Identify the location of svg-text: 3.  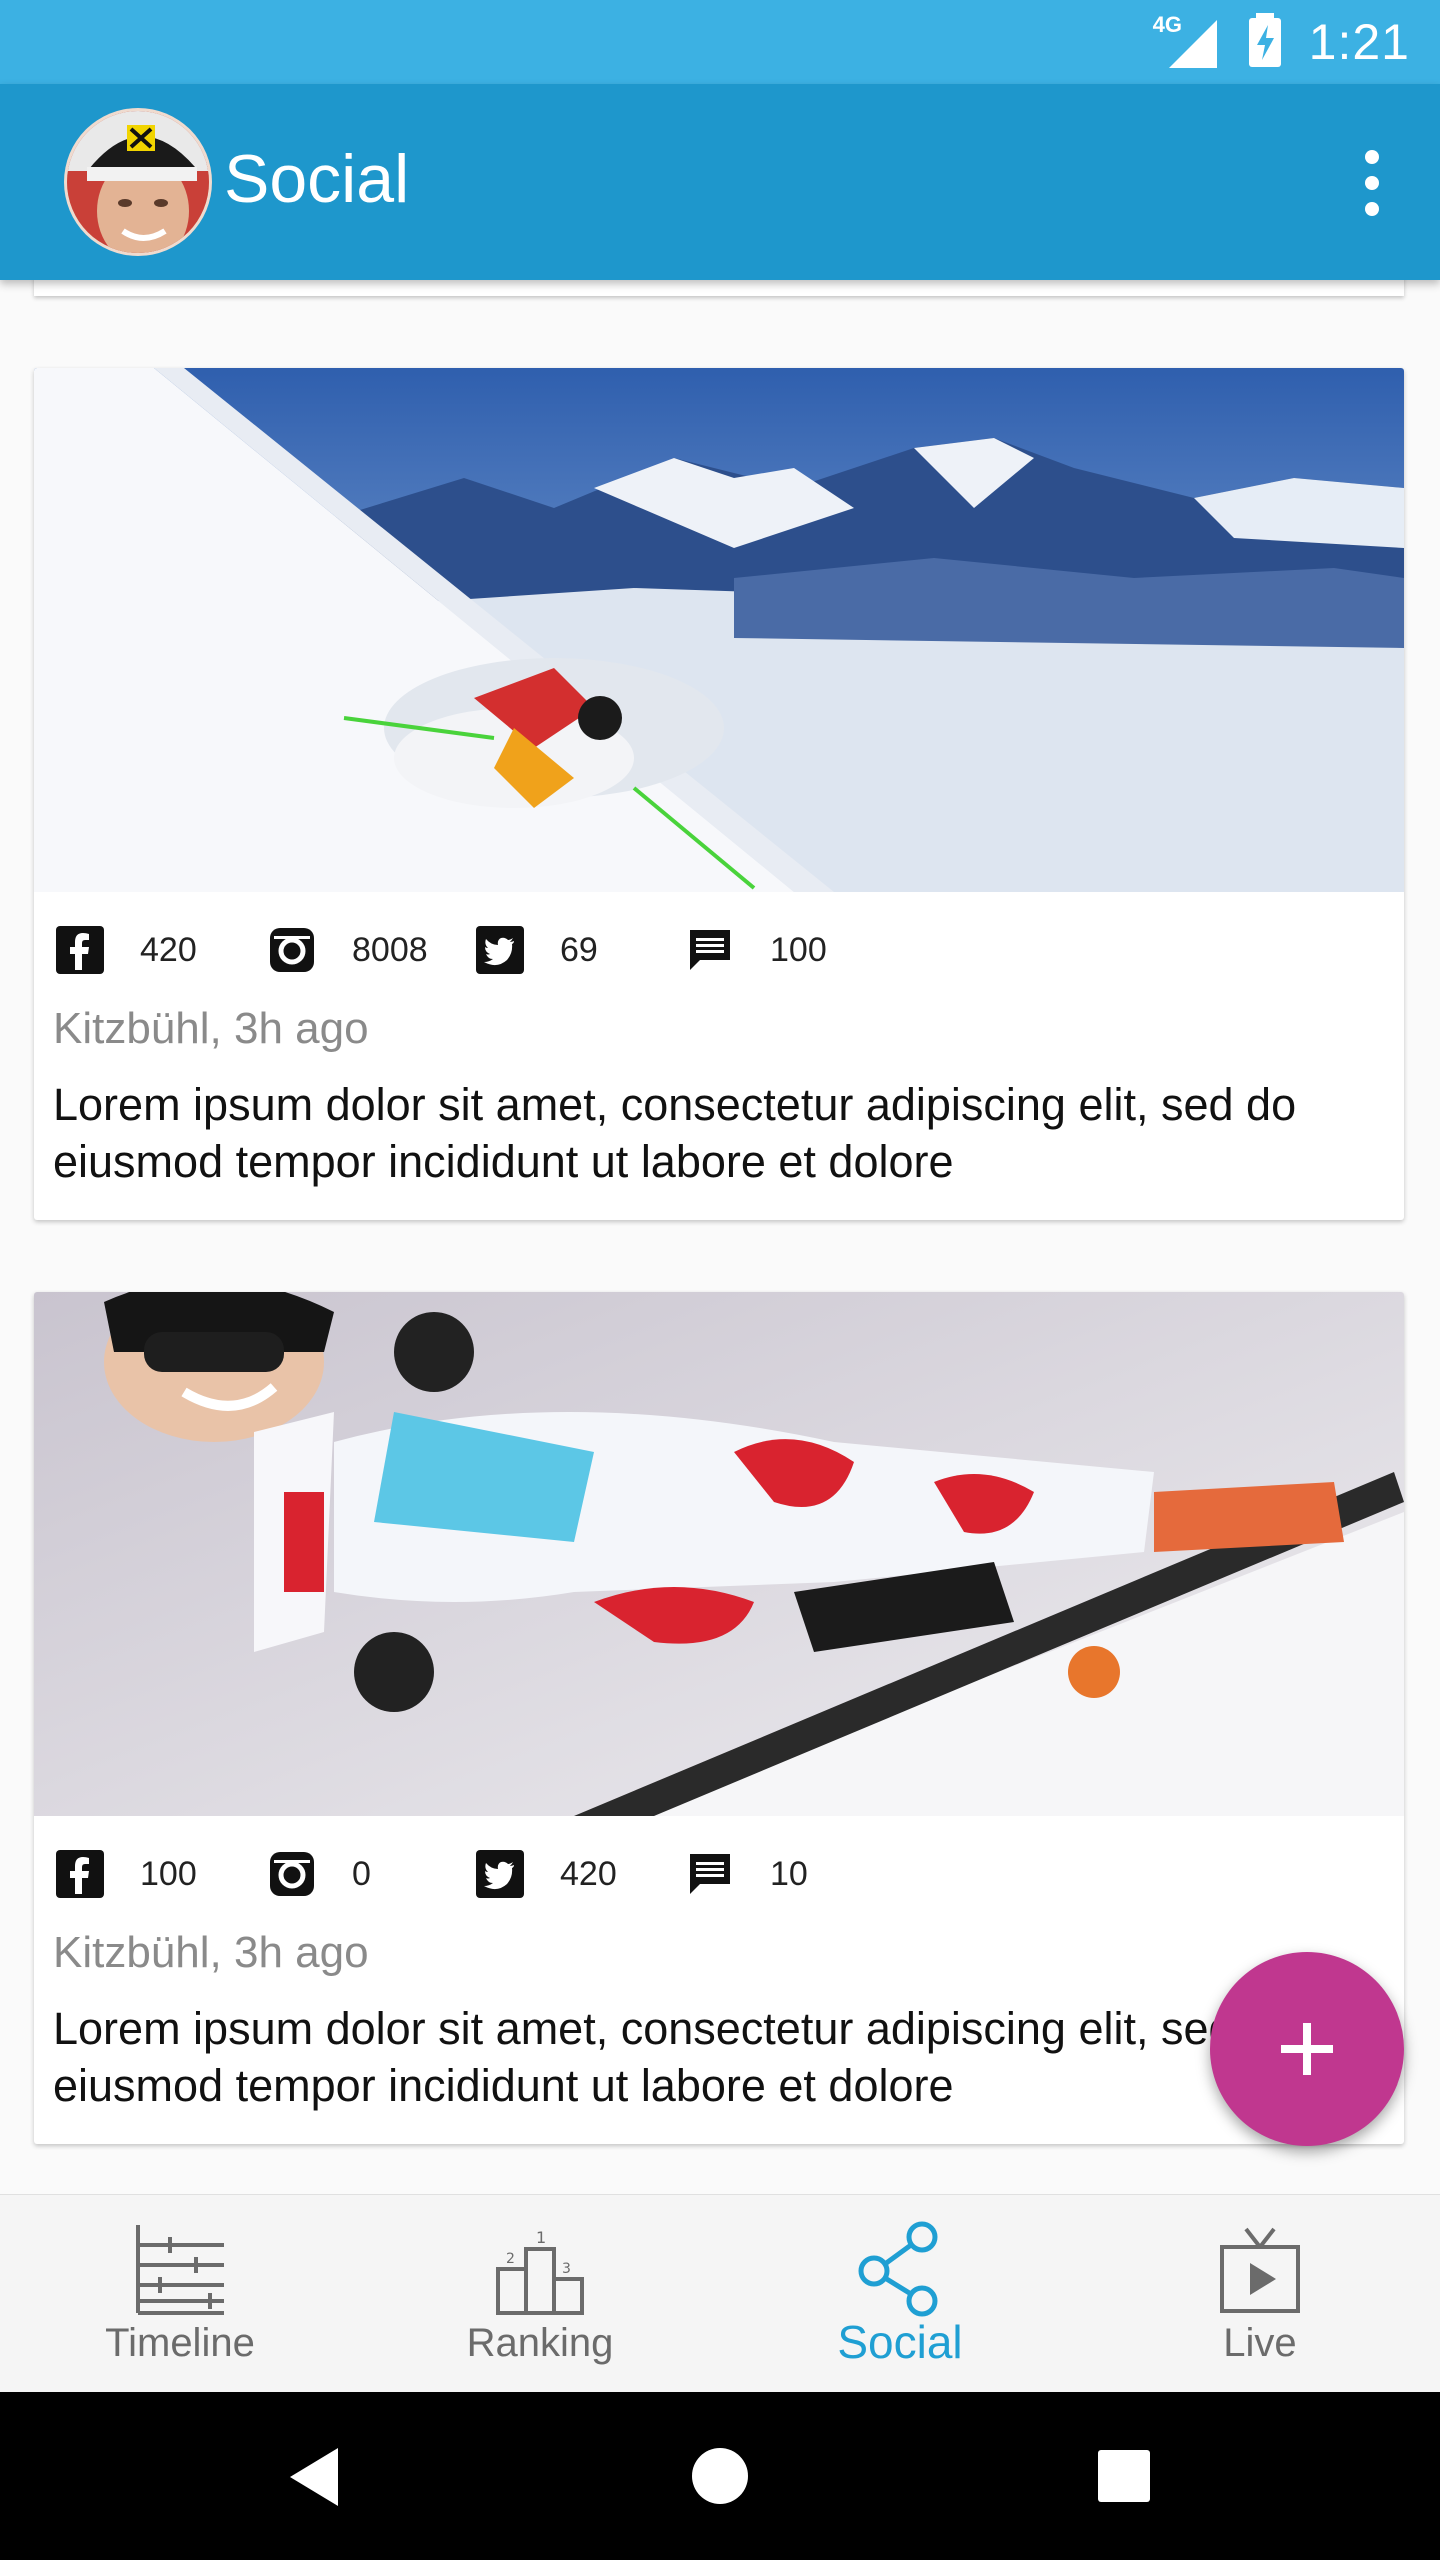
(566, 2269).